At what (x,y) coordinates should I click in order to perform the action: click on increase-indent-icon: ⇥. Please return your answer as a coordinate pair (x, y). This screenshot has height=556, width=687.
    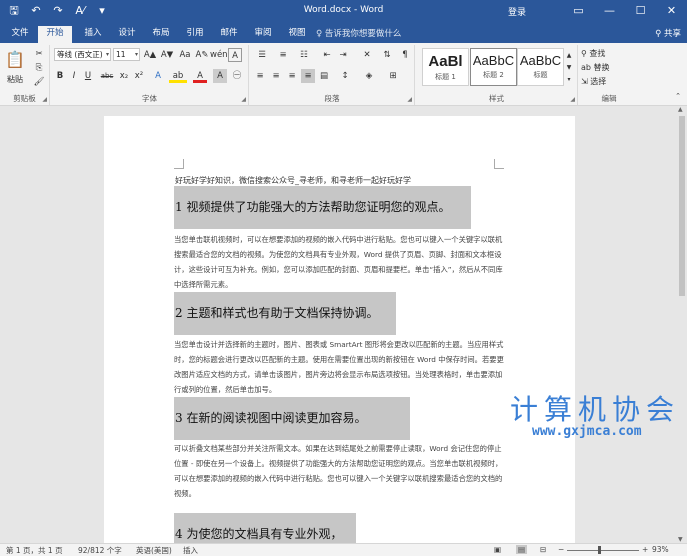
    Looking at the image, I should click on (343, 55).